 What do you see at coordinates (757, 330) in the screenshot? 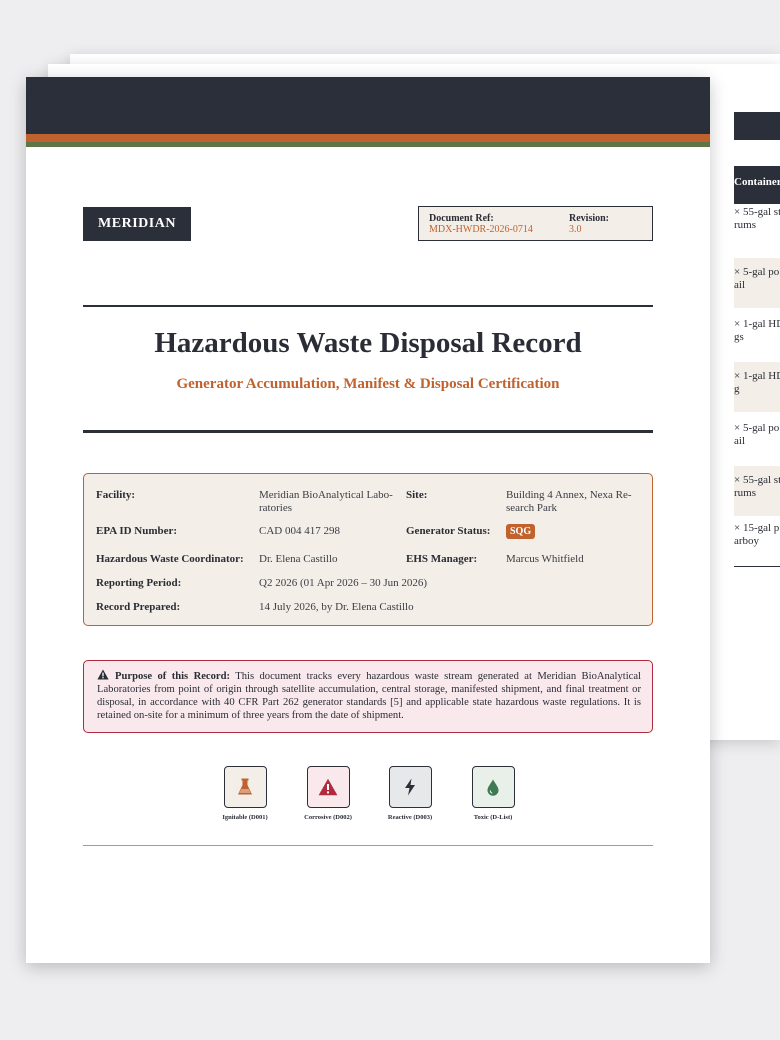
I see `table-row: × 1-gal HD gs` at bounding box center [757, 330].